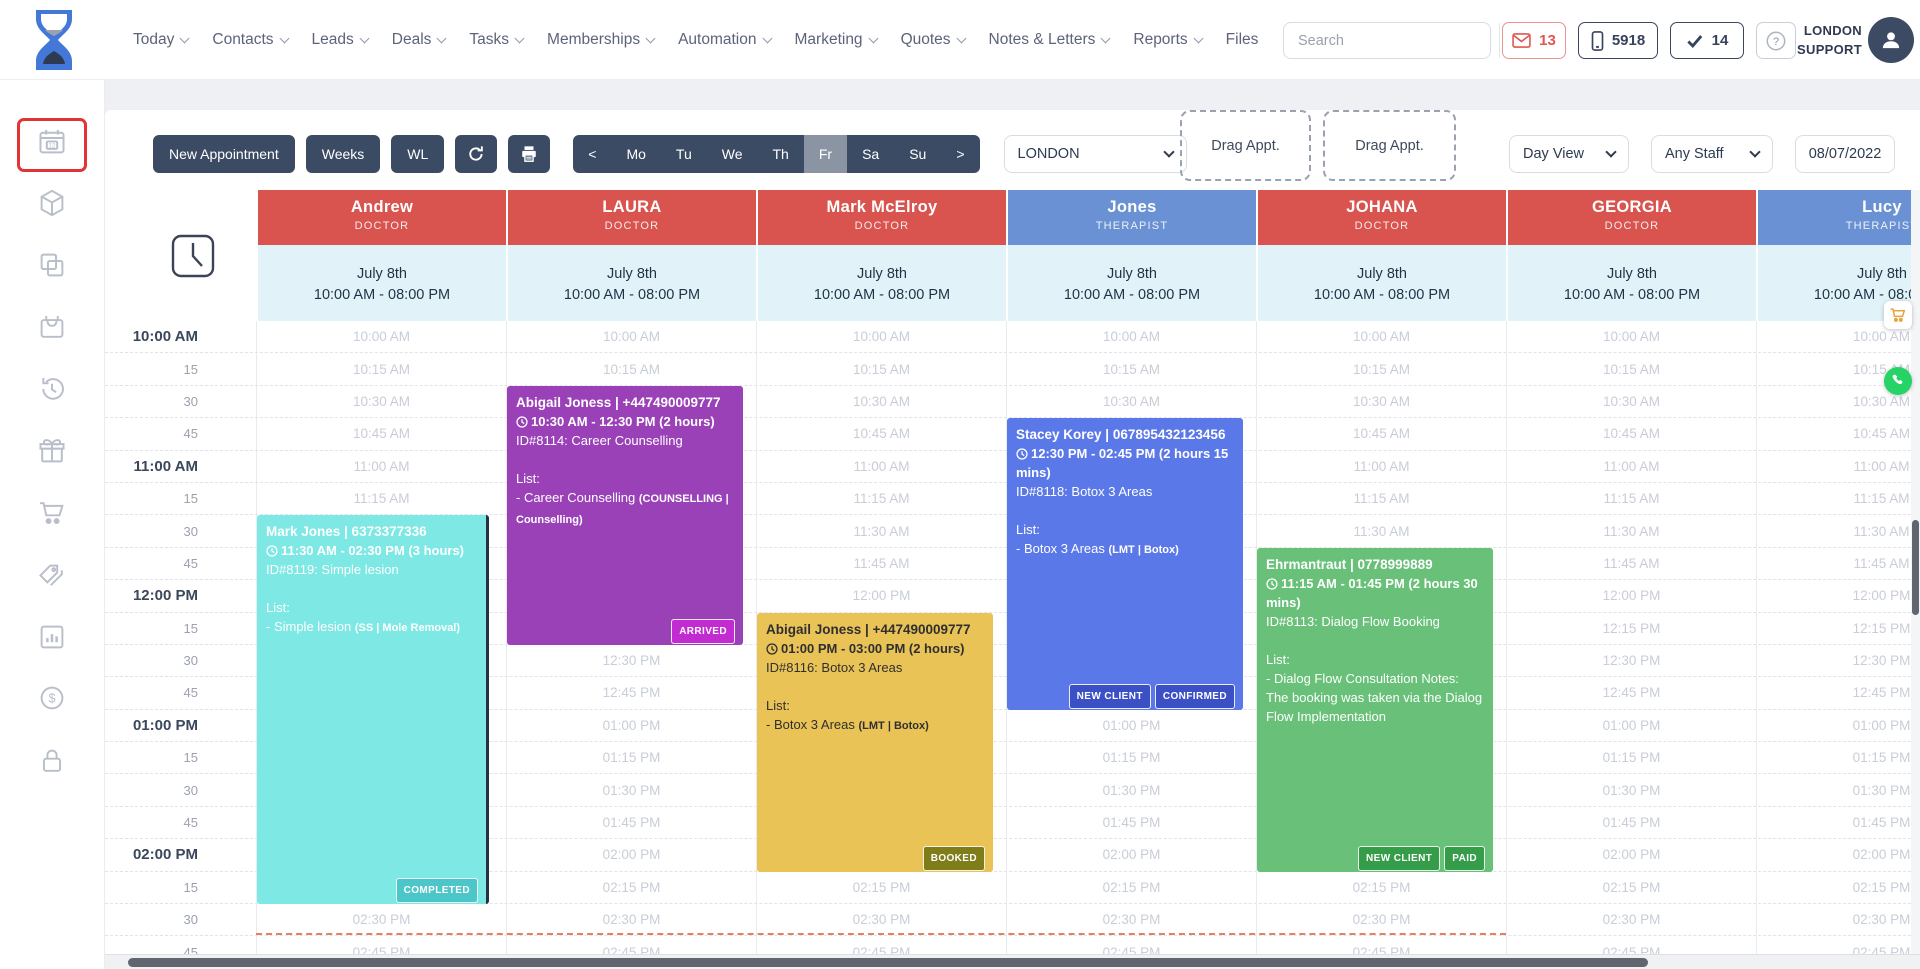 The image size is (1920, 969). What do you see at coordinates (1245, 145) in the screenshot?
I see `drag-appointment-dropzone-1: Drag Appt.` at bounding box center [1245, 145].